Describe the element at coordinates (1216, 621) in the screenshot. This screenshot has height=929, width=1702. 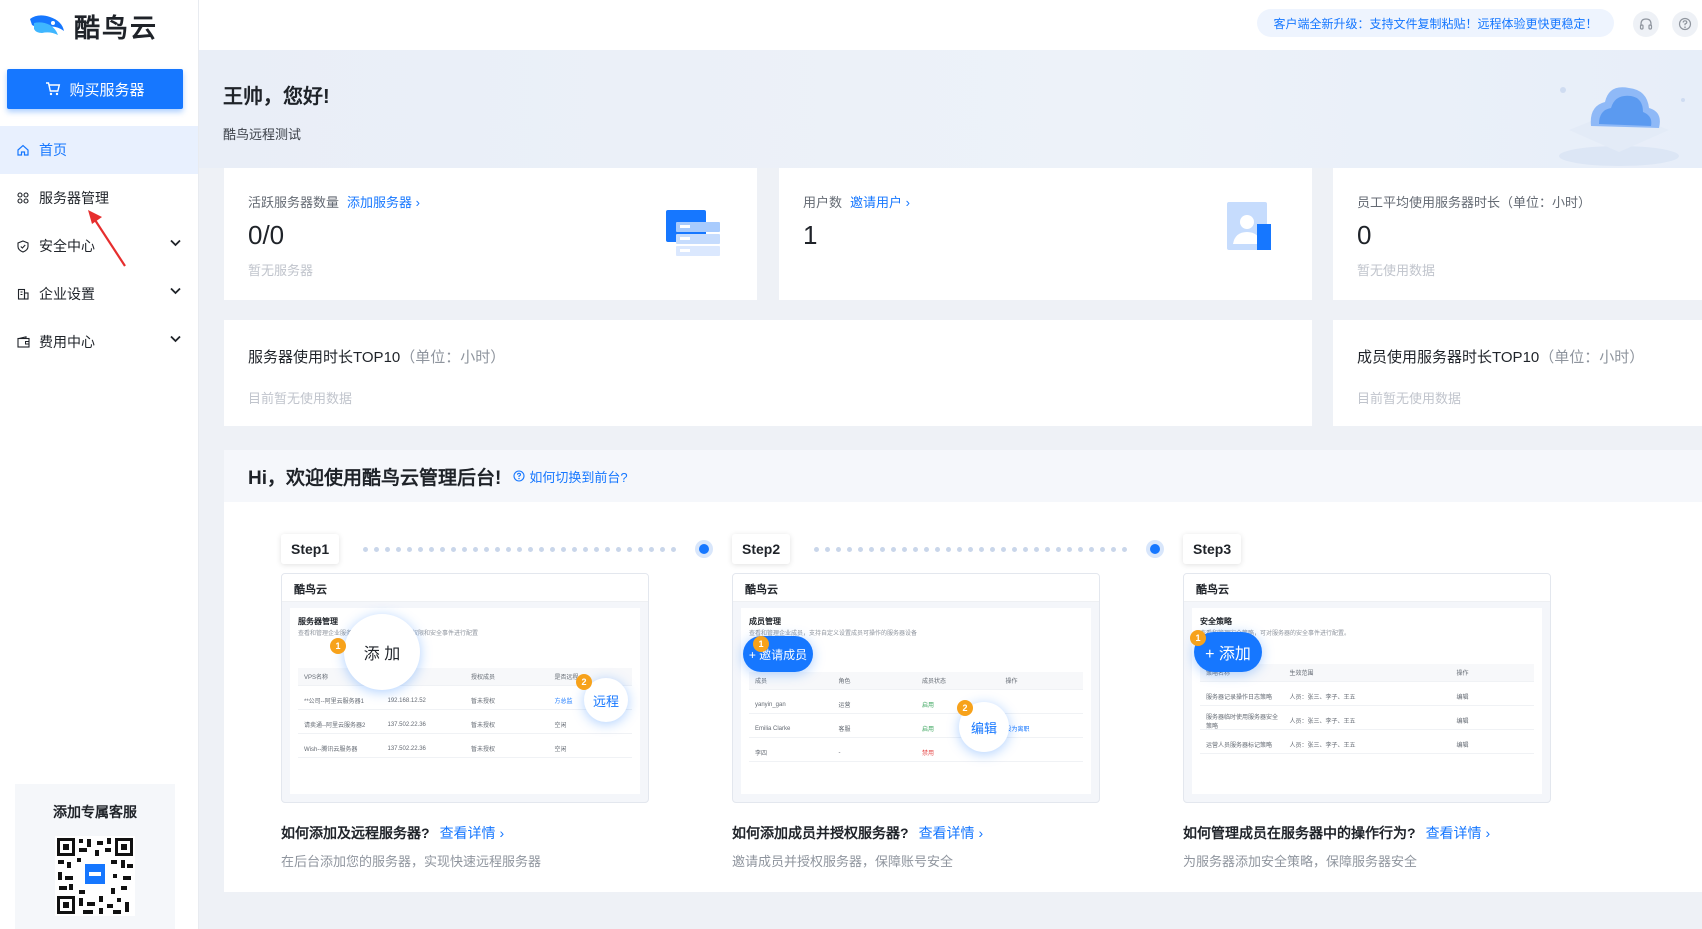
I see `shot-heading: 安全策略` at that location.